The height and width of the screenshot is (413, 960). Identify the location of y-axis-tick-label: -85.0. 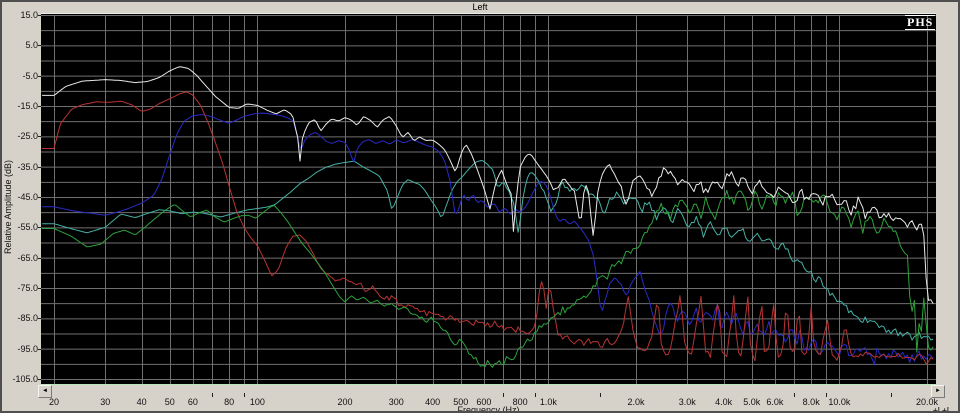
(27, 318).